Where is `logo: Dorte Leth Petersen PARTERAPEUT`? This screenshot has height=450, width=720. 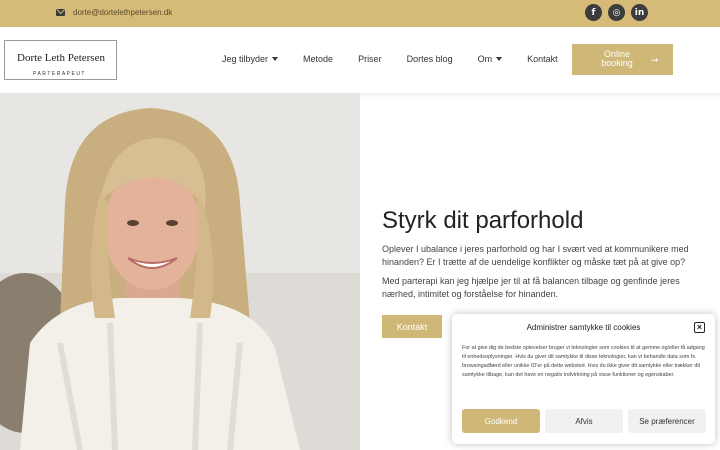
logo: Dorte Leth Petersen PARTERAPEUT is located at coordinates (60, 60).